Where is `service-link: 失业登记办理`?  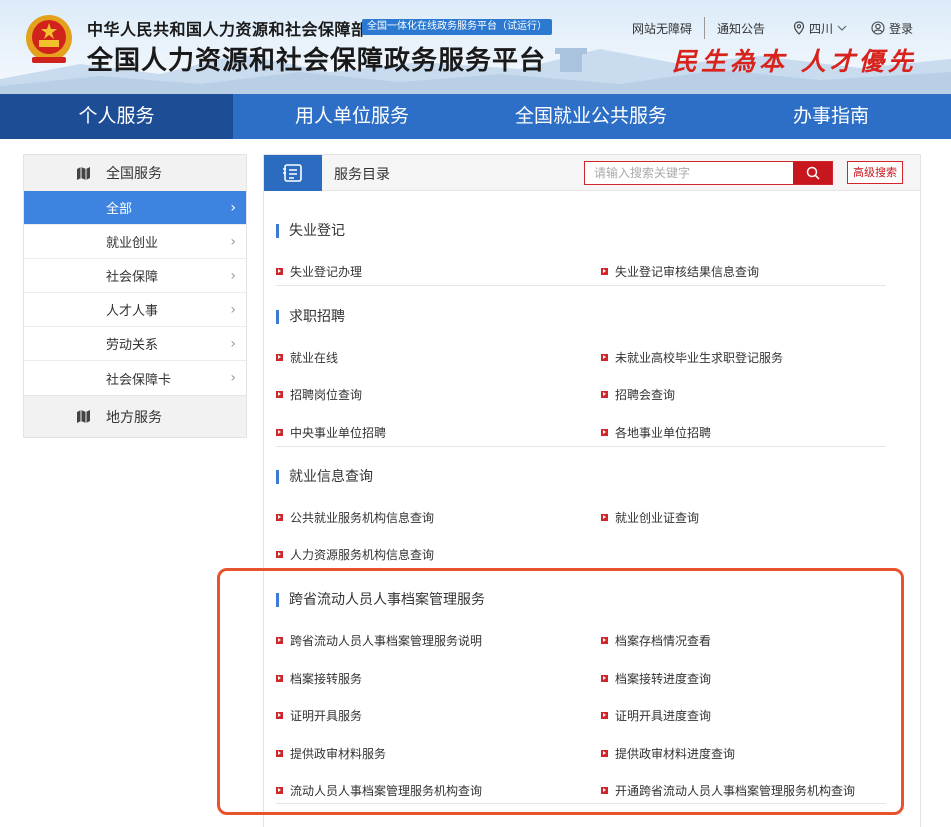
service-link: 失业登记办理 is located at coordinates (319, 271).